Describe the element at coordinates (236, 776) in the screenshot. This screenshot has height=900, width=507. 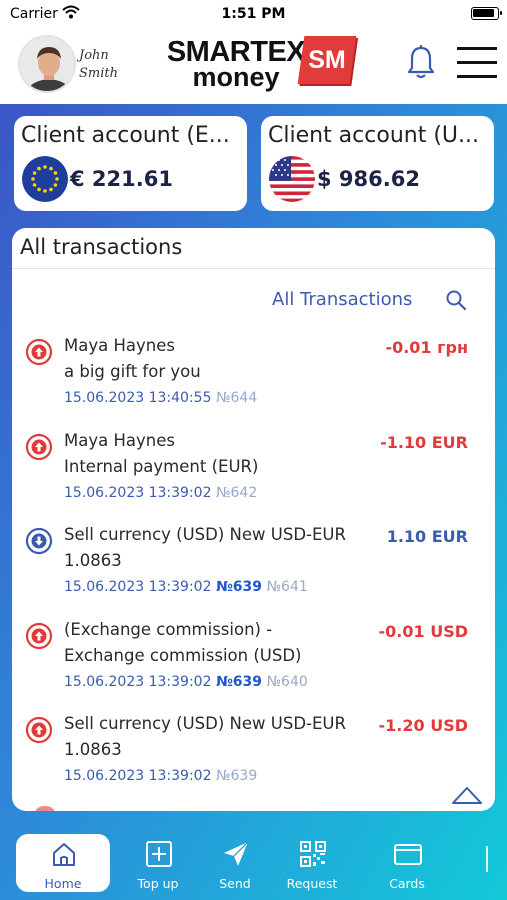
I see `transaction-number: №639` at that location.